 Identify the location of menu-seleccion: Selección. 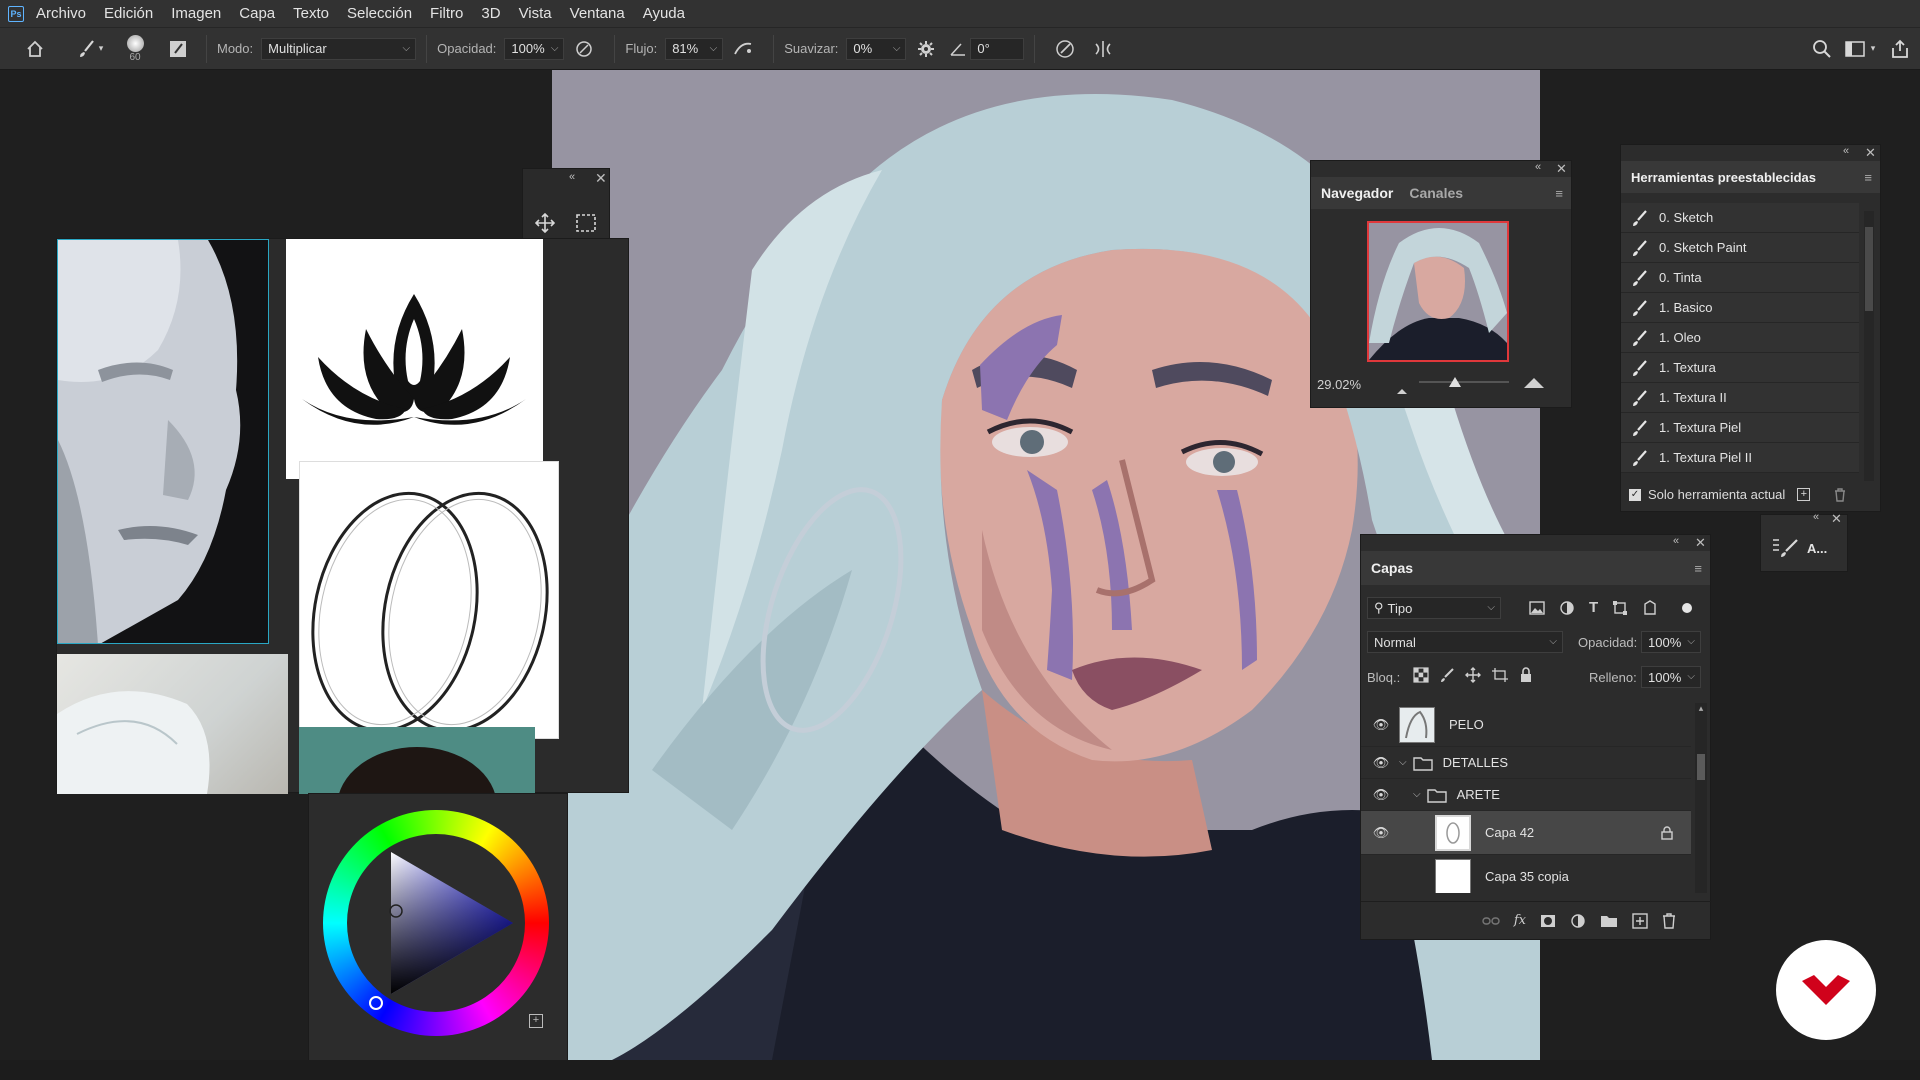
(379, 13).